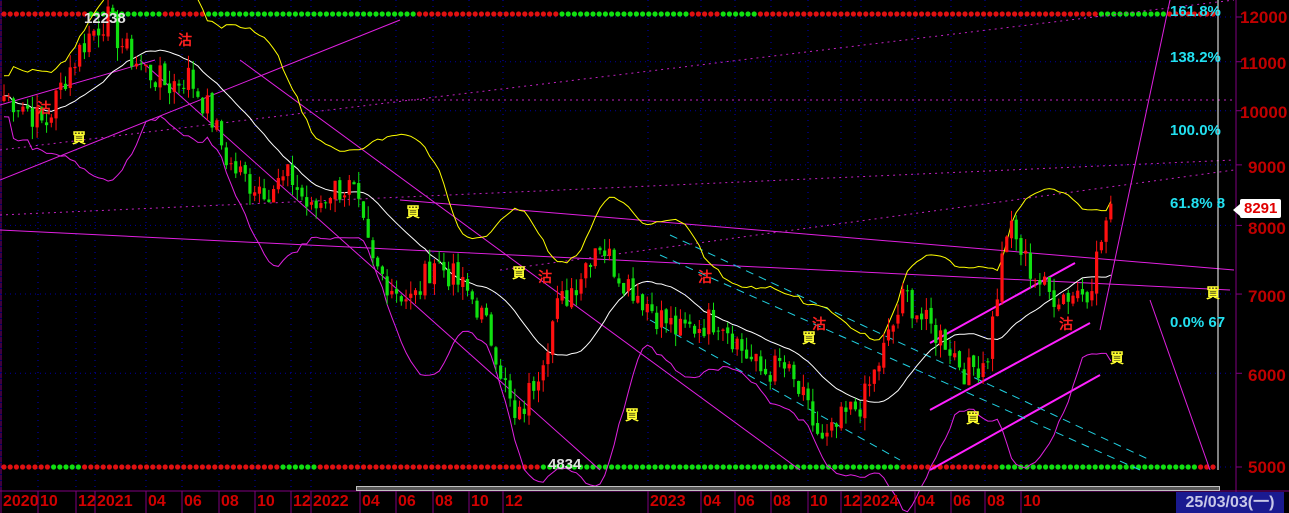 The width and height of the screenshot is (1289, 513). Describe the element at coordinates (712, 501) in the screenshot. I see `x-tick-label: 04` at that location.